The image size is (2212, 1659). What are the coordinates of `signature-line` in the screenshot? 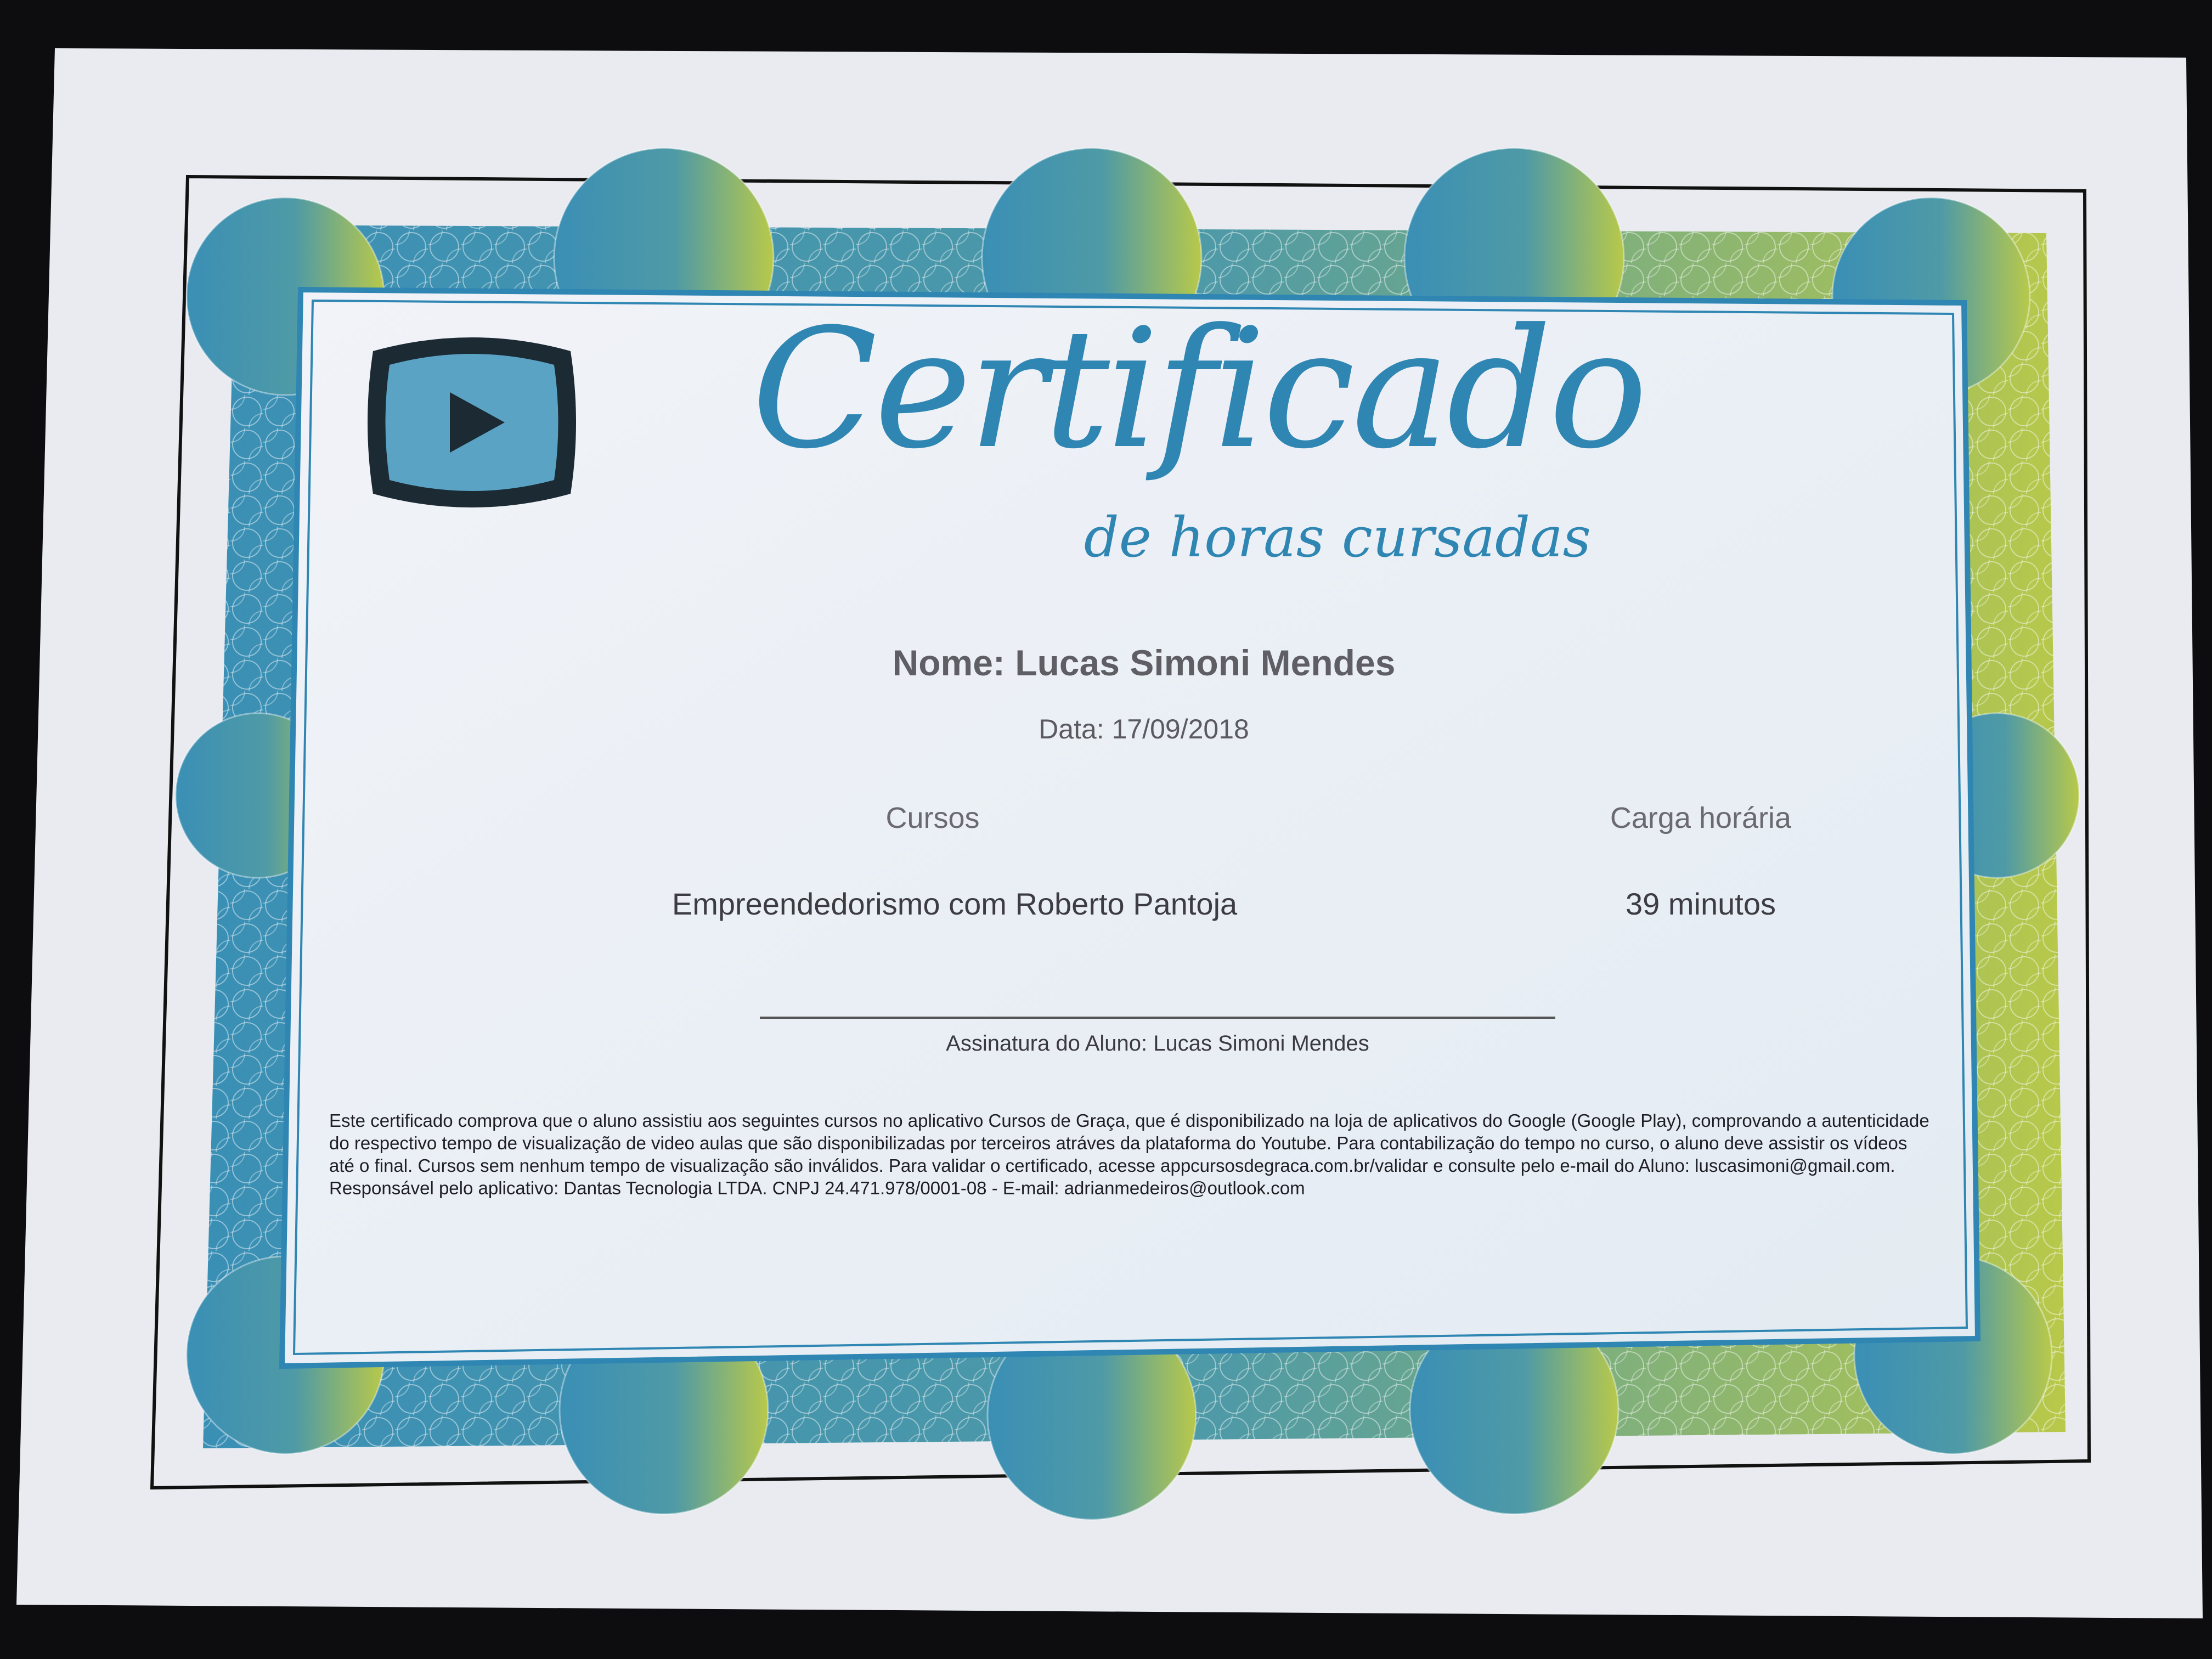 It's located at (1157, 1018).